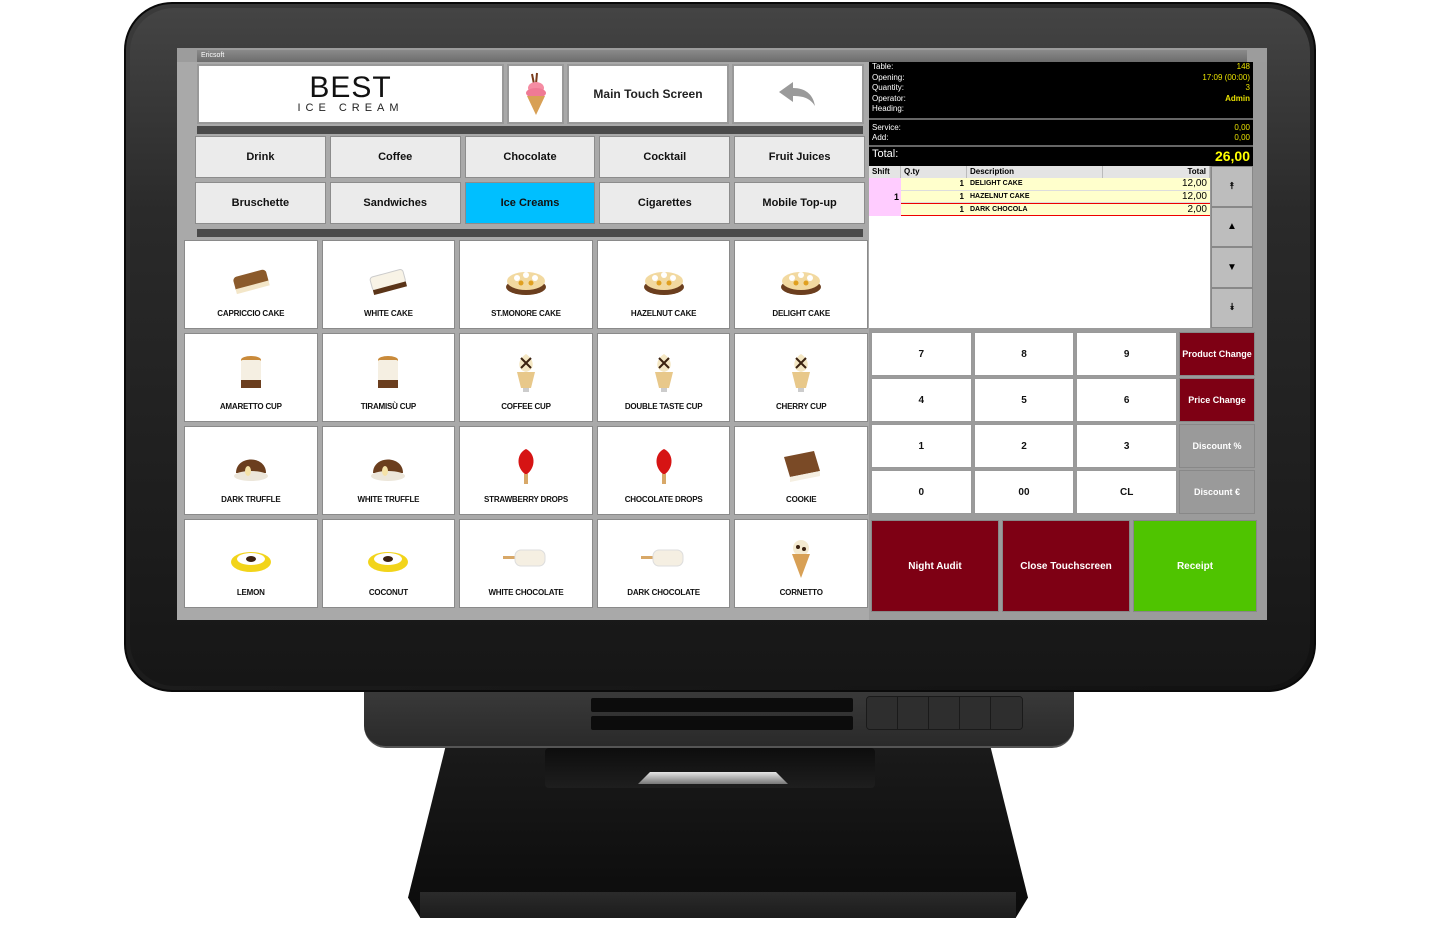 Image resolution: width=1442 pixels, height=928 pixels. Describe the element at coordinates (1061, 99) in the screenshot. I see `info-operator: Operator: Admin` at that location.